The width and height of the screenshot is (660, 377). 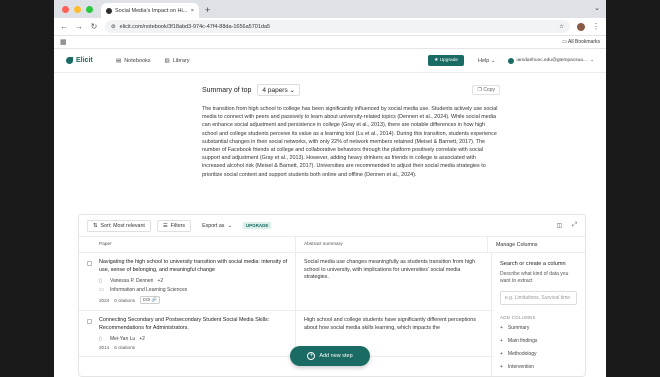 I want to click on tab-search-icon: ⌄, so click(x=597, y=8).